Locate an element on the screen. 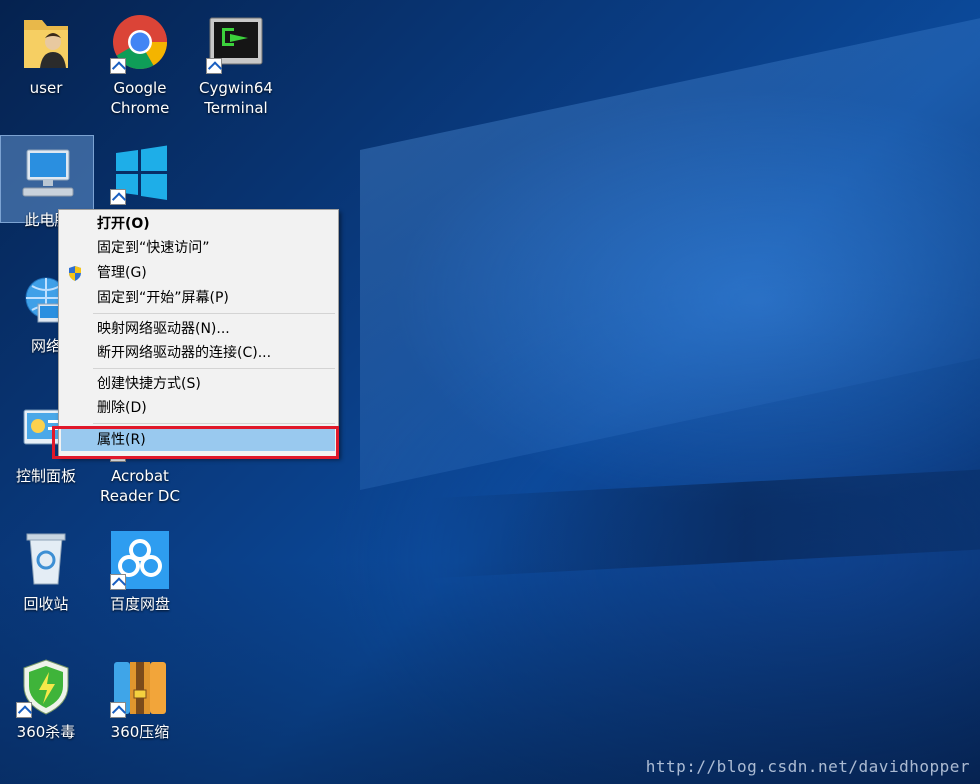  desktop-icon-360-antivirus: 360杀毒 is located at coordinates (46, 694).